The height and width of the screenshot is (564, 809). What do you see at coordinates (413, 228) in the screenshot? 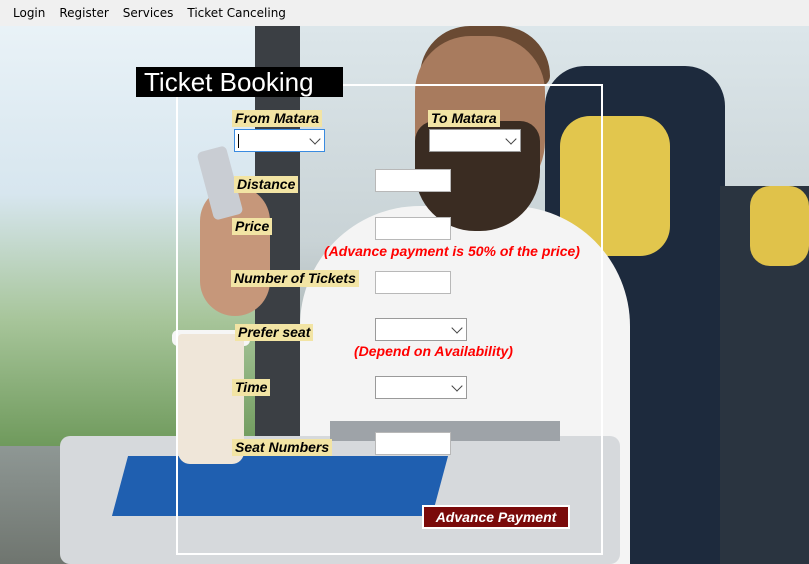
I see `price-input` at bounding box center [413, 228].